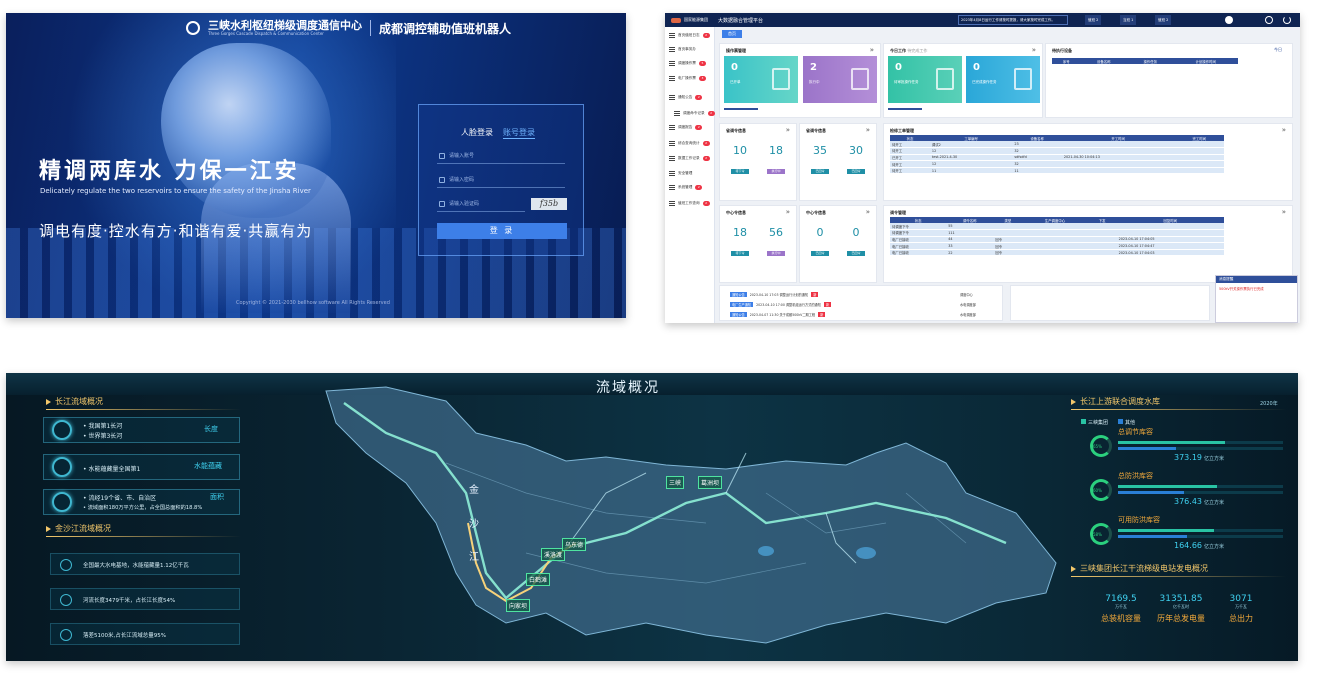 This screenshot has width=1322, height=686. I want to click on map-label-gezhouba: 葛洲坝, so click(710, 482).